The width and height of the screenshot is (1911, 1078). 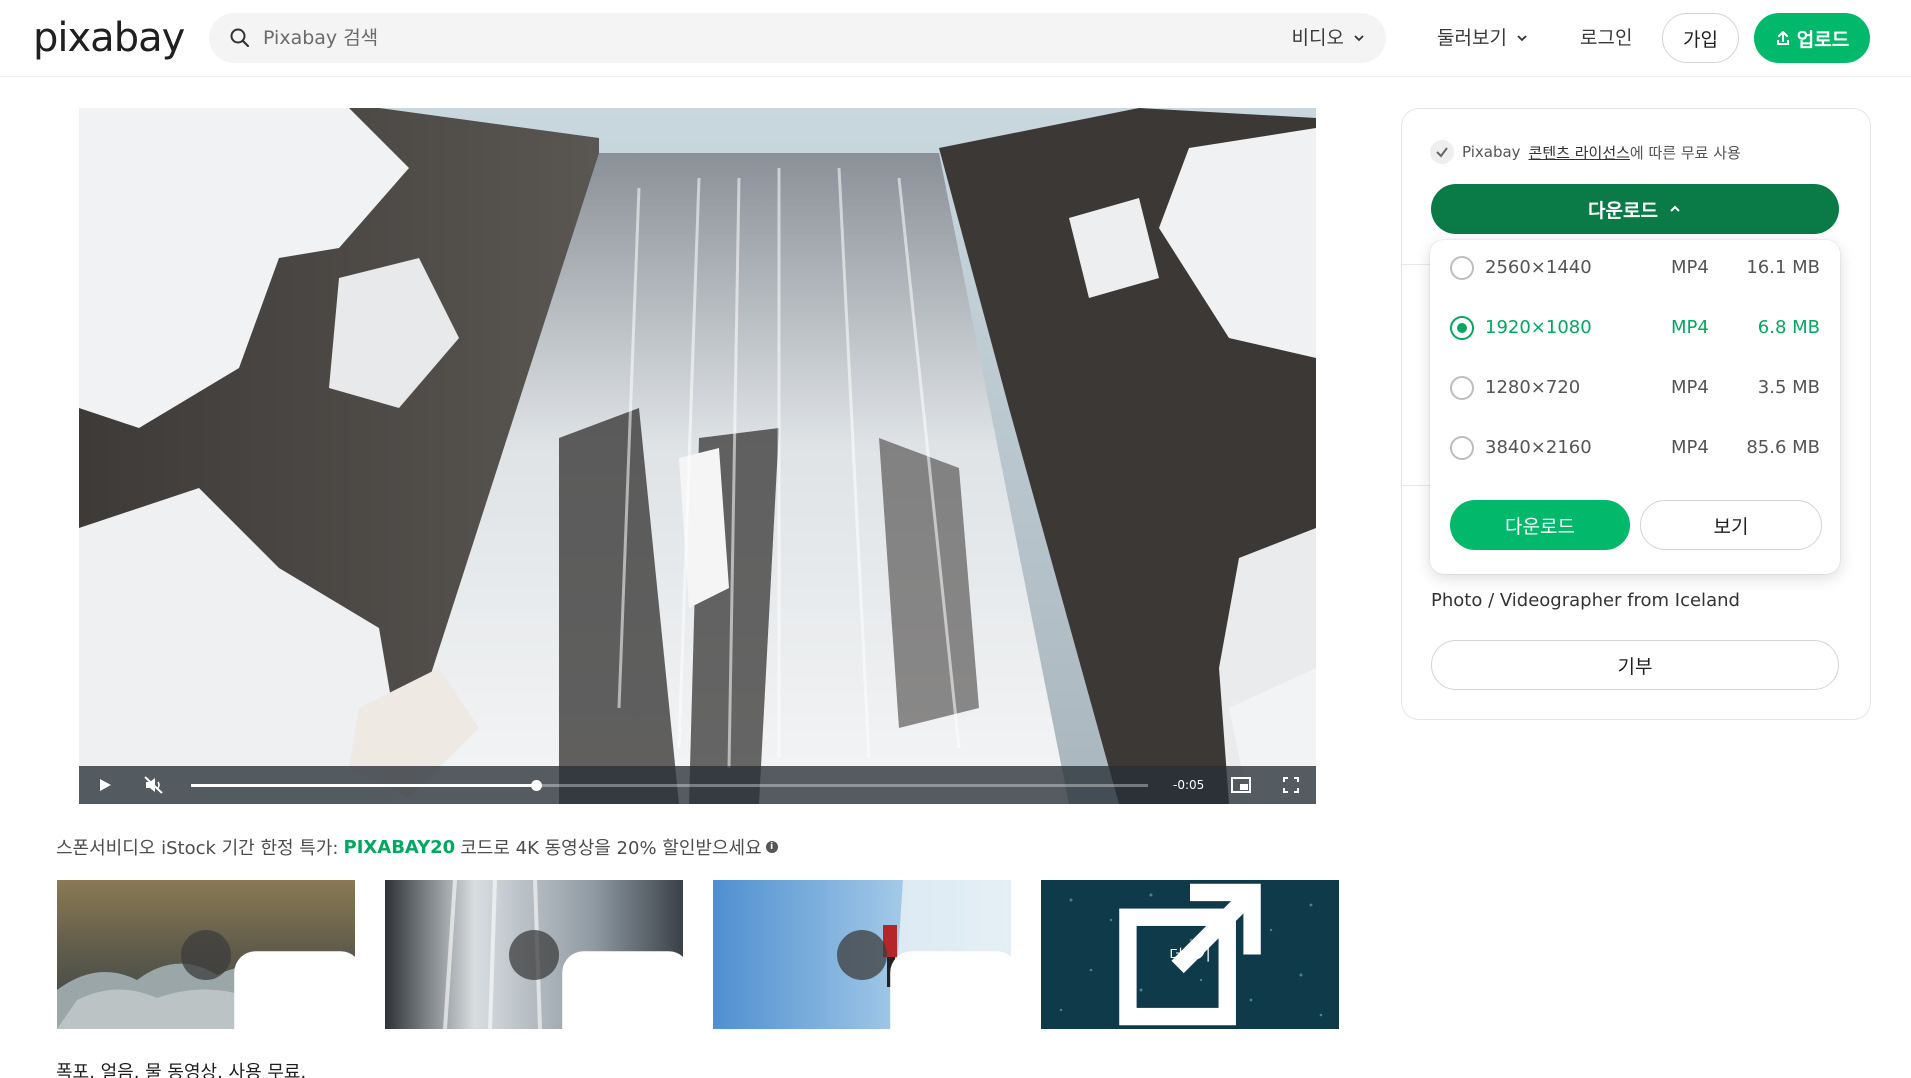 I want to click on search-bar: 비디오, so click(x=797, y=38).